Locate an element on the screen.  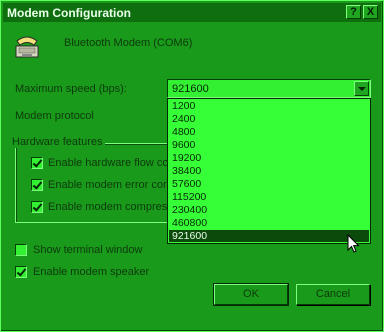
close-icon: X is located at coordinates (370, 12).